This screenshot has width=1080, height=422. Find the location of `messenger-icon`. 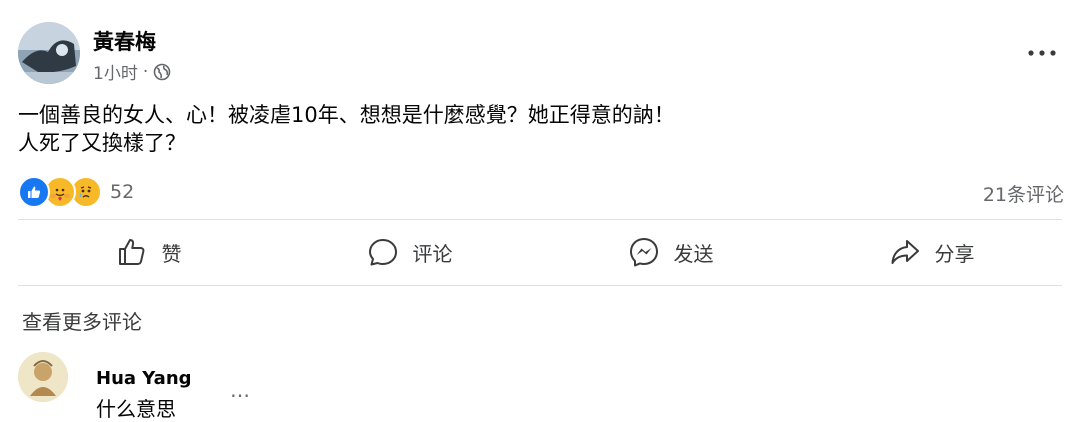

messenger-icon is located at coordinates (643, 252).